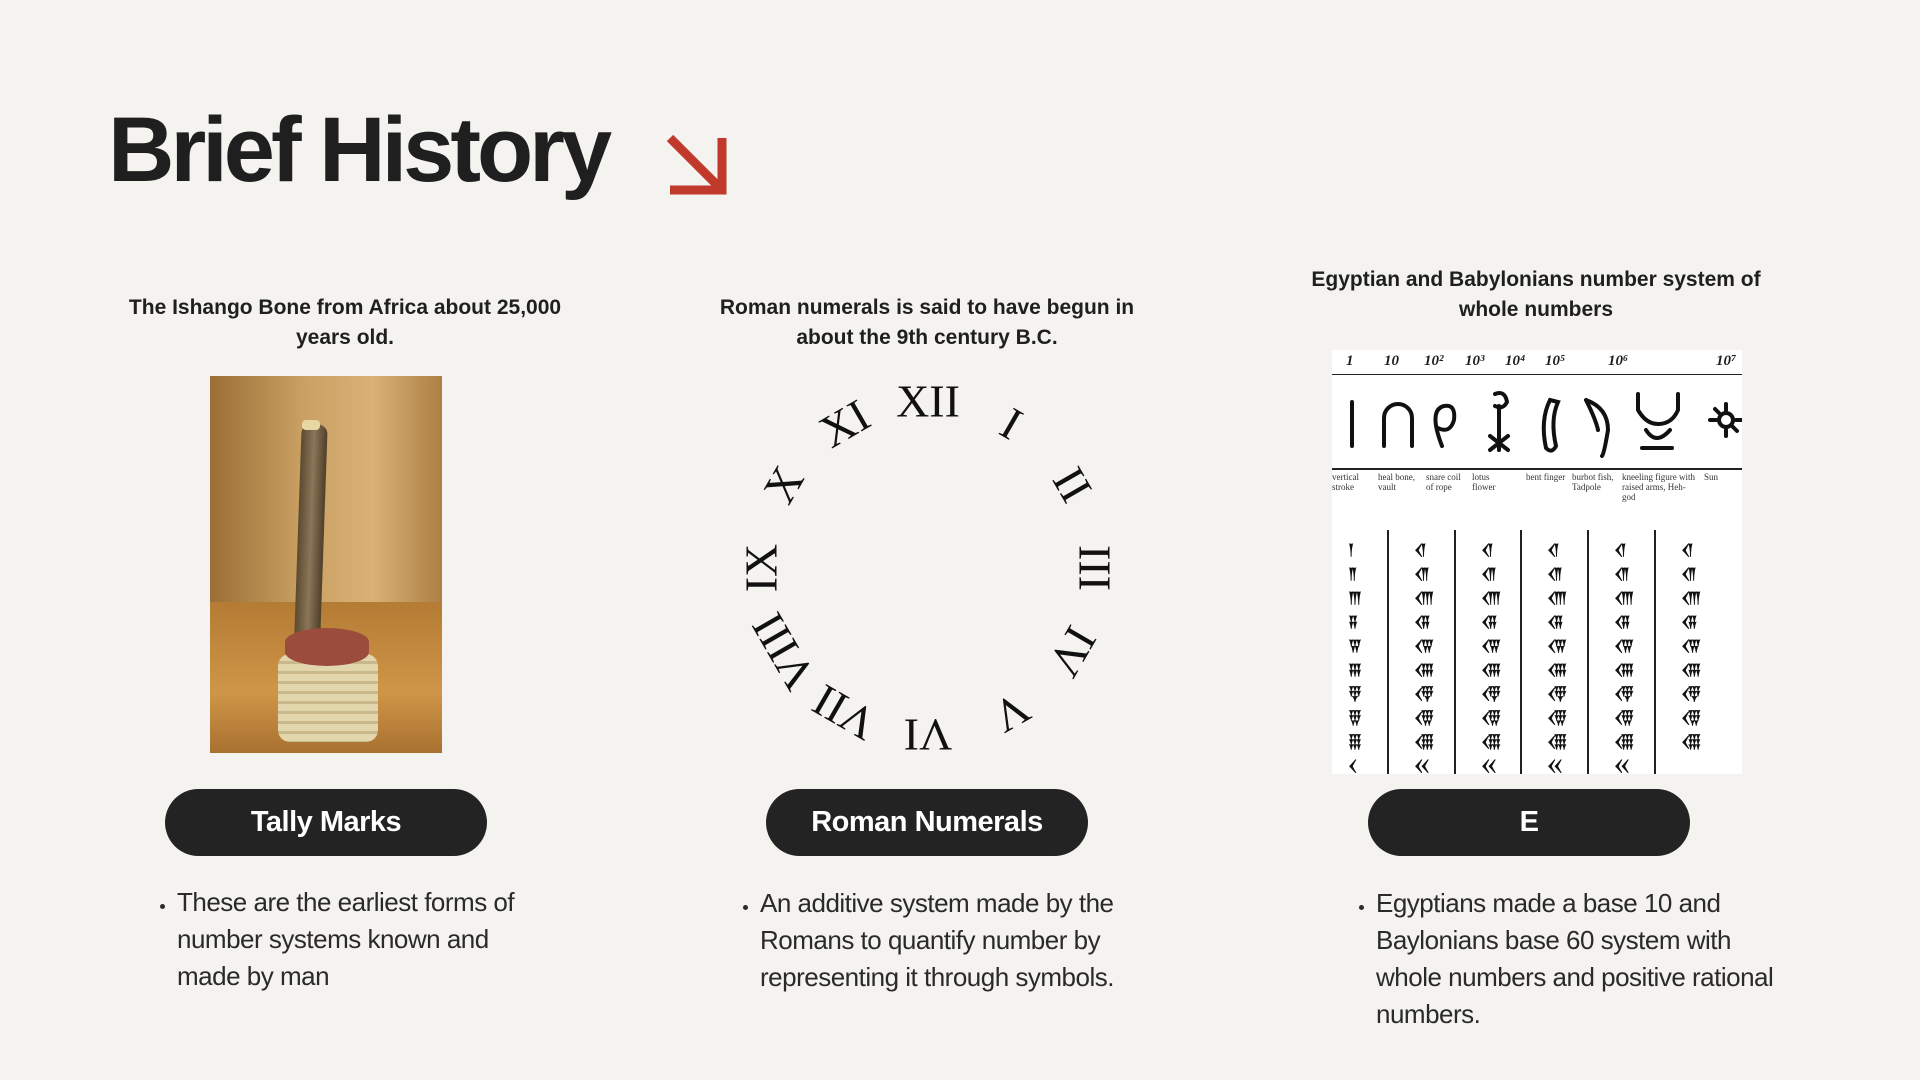  I want to click on roman-numeral-ix: IX, so click(761, 568).